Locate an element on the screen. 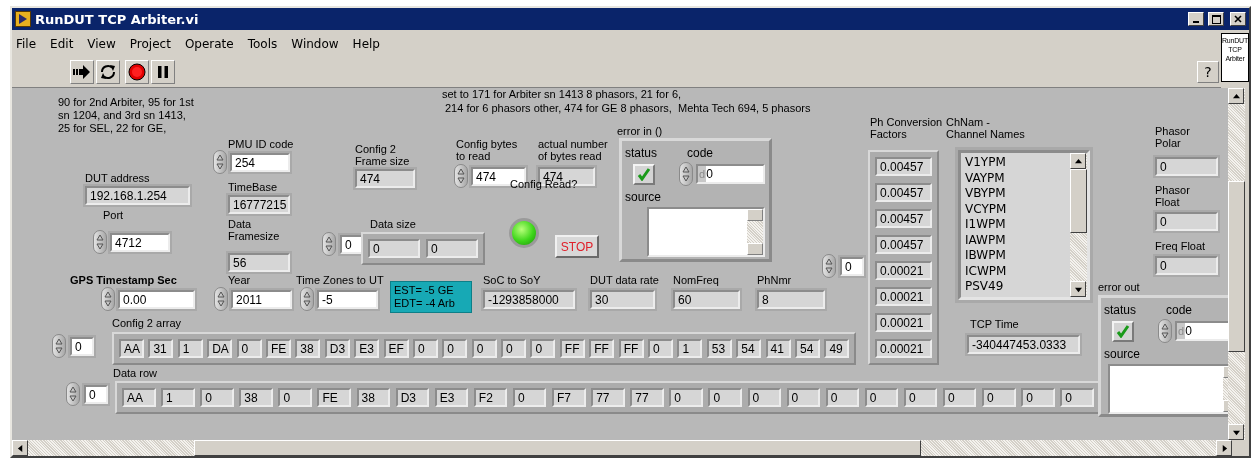 The image size is (1251, 464). menu-item: File is located at coordinates (26, 43).